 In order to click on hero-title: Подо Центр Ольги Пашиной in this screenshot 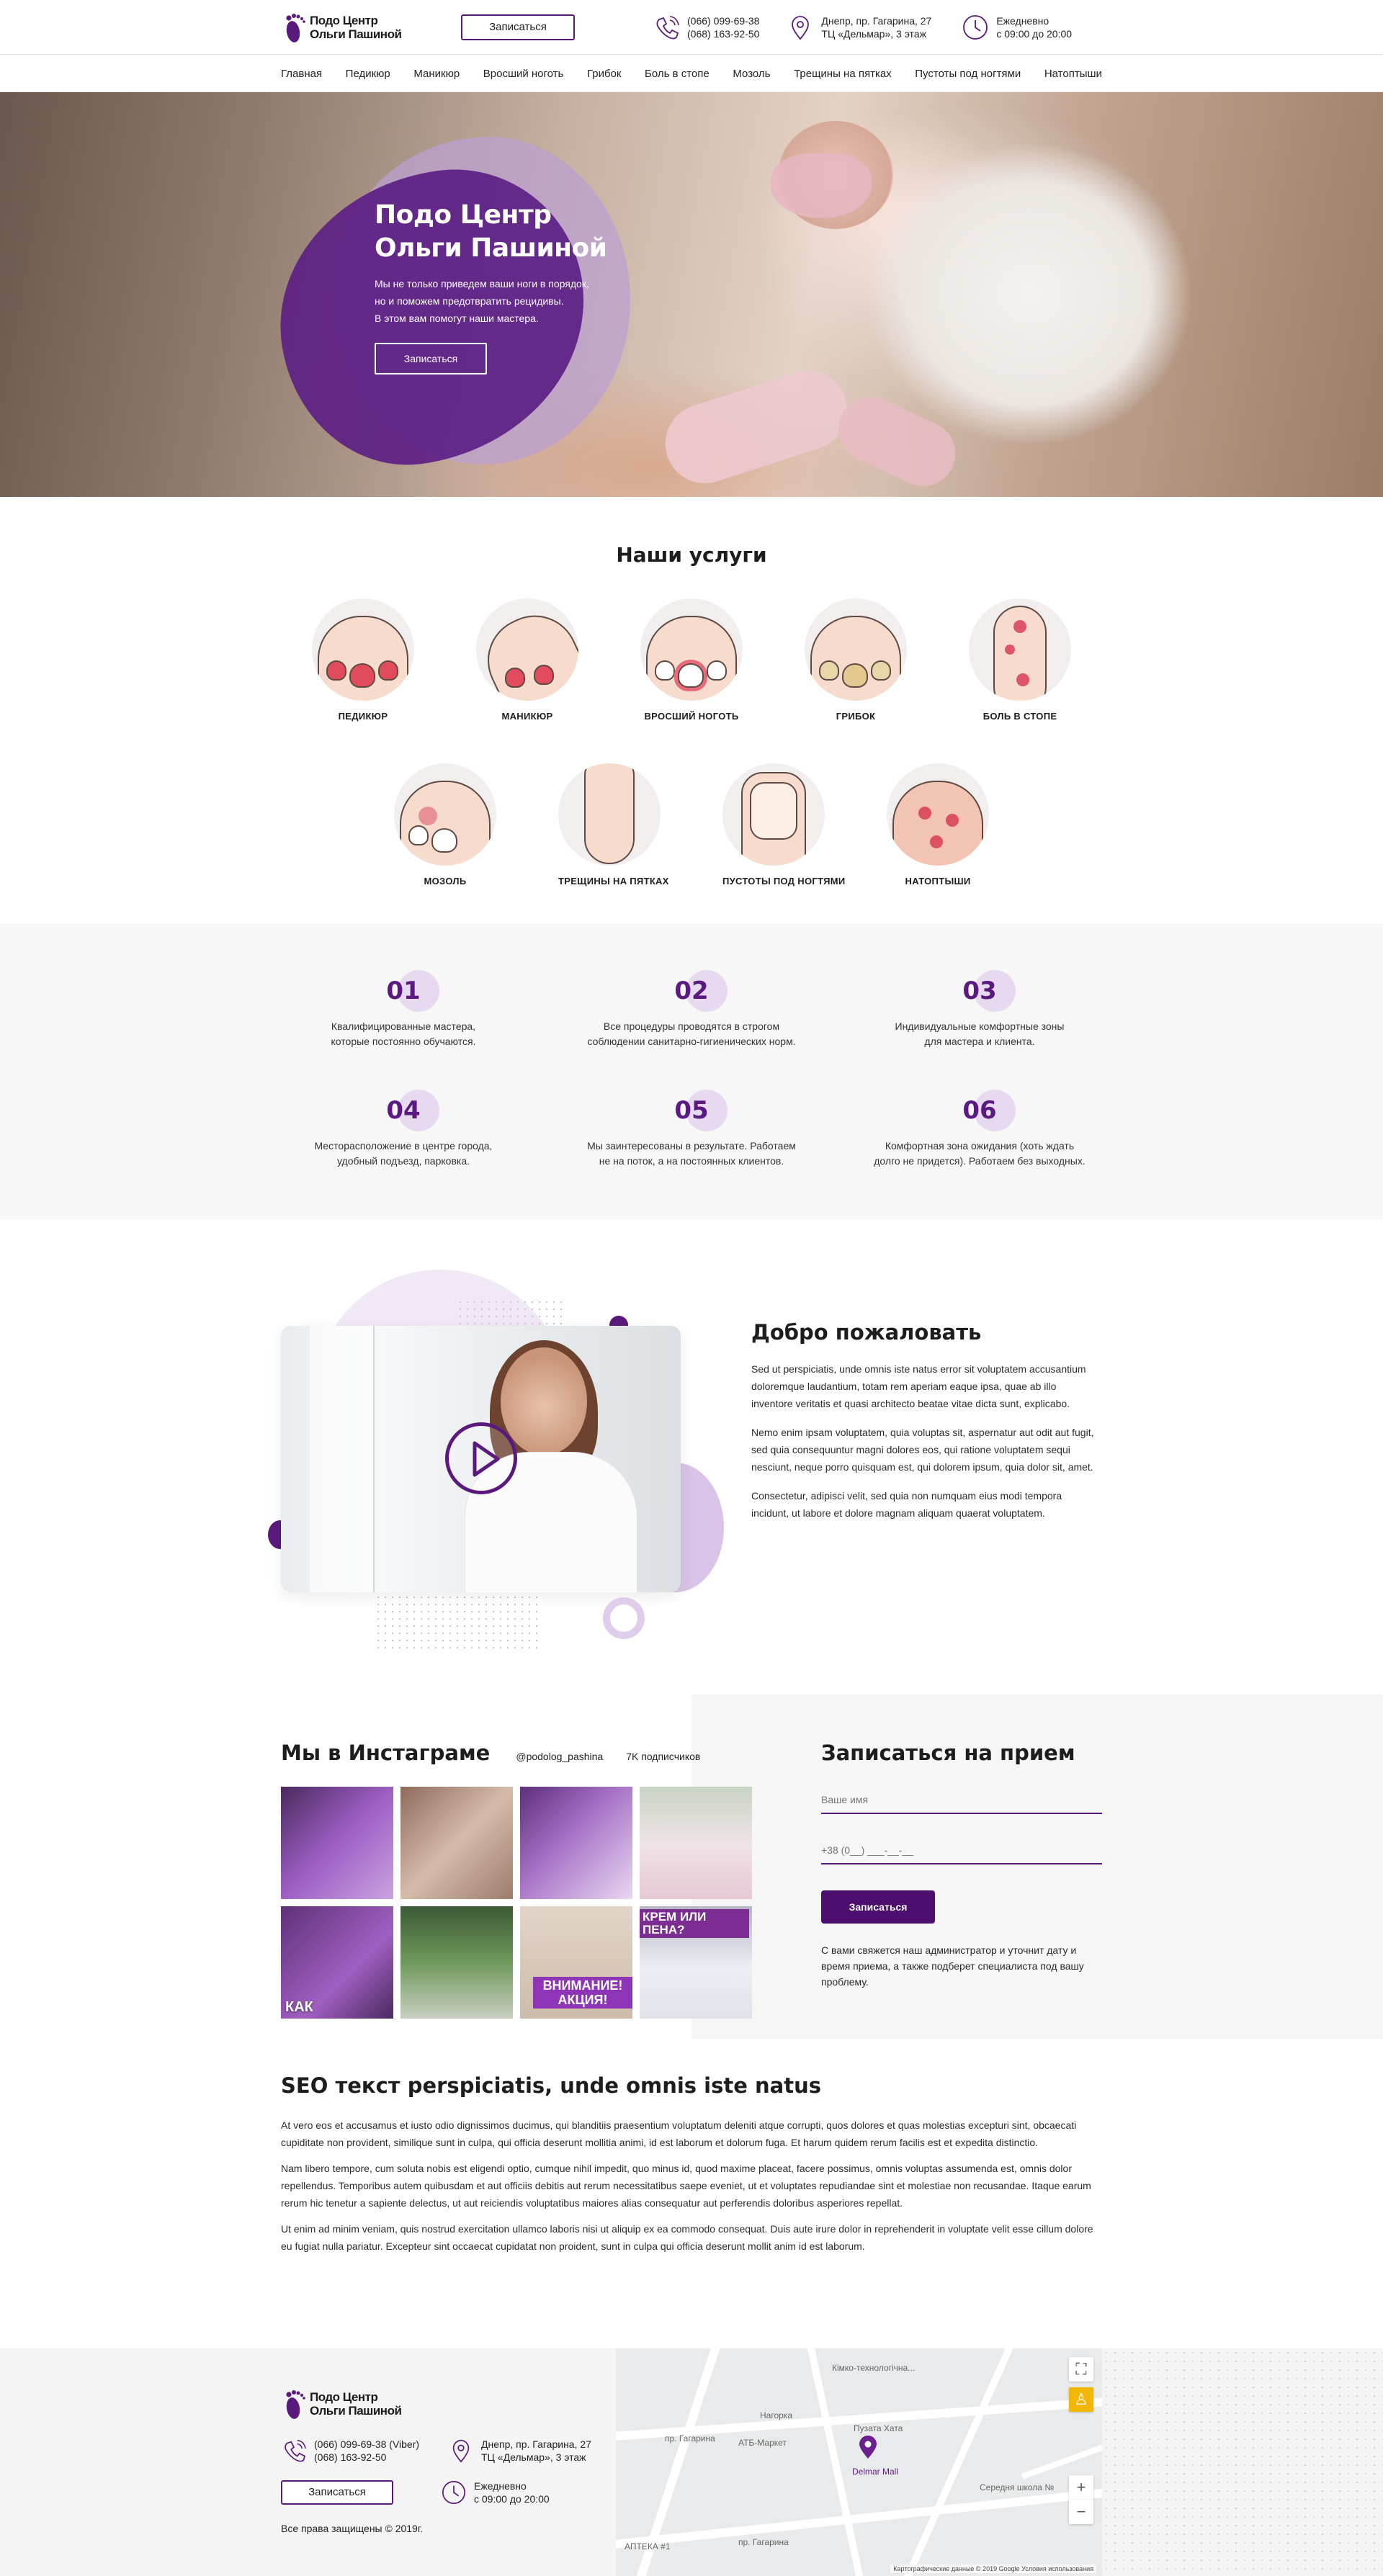, I will do `click(504, 232)`.